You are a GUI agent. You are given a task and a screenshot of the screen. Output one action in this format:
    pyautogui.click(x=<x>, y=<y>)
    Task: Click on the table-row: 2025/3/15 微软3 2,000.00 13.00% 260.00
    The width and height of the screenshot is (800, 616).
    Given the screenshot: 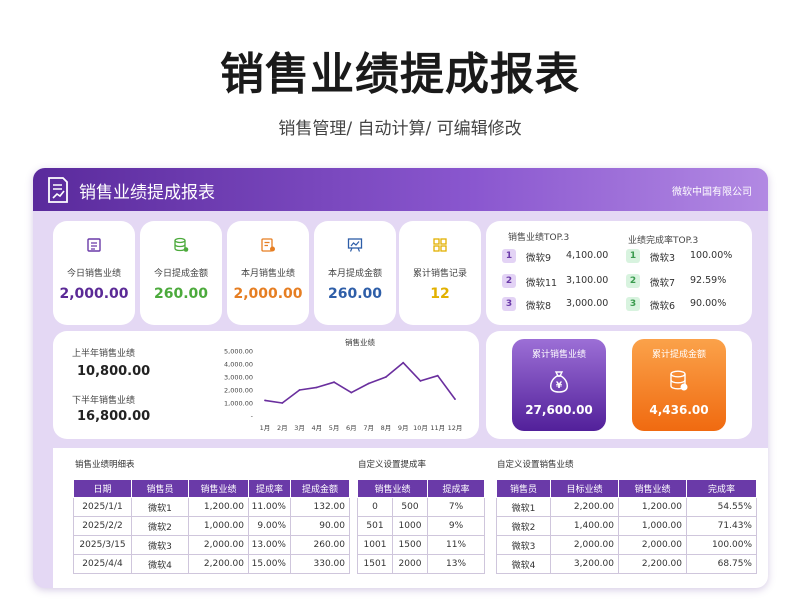 What is the action you would take?
    pyautogui.click(x=211, y=545)
    